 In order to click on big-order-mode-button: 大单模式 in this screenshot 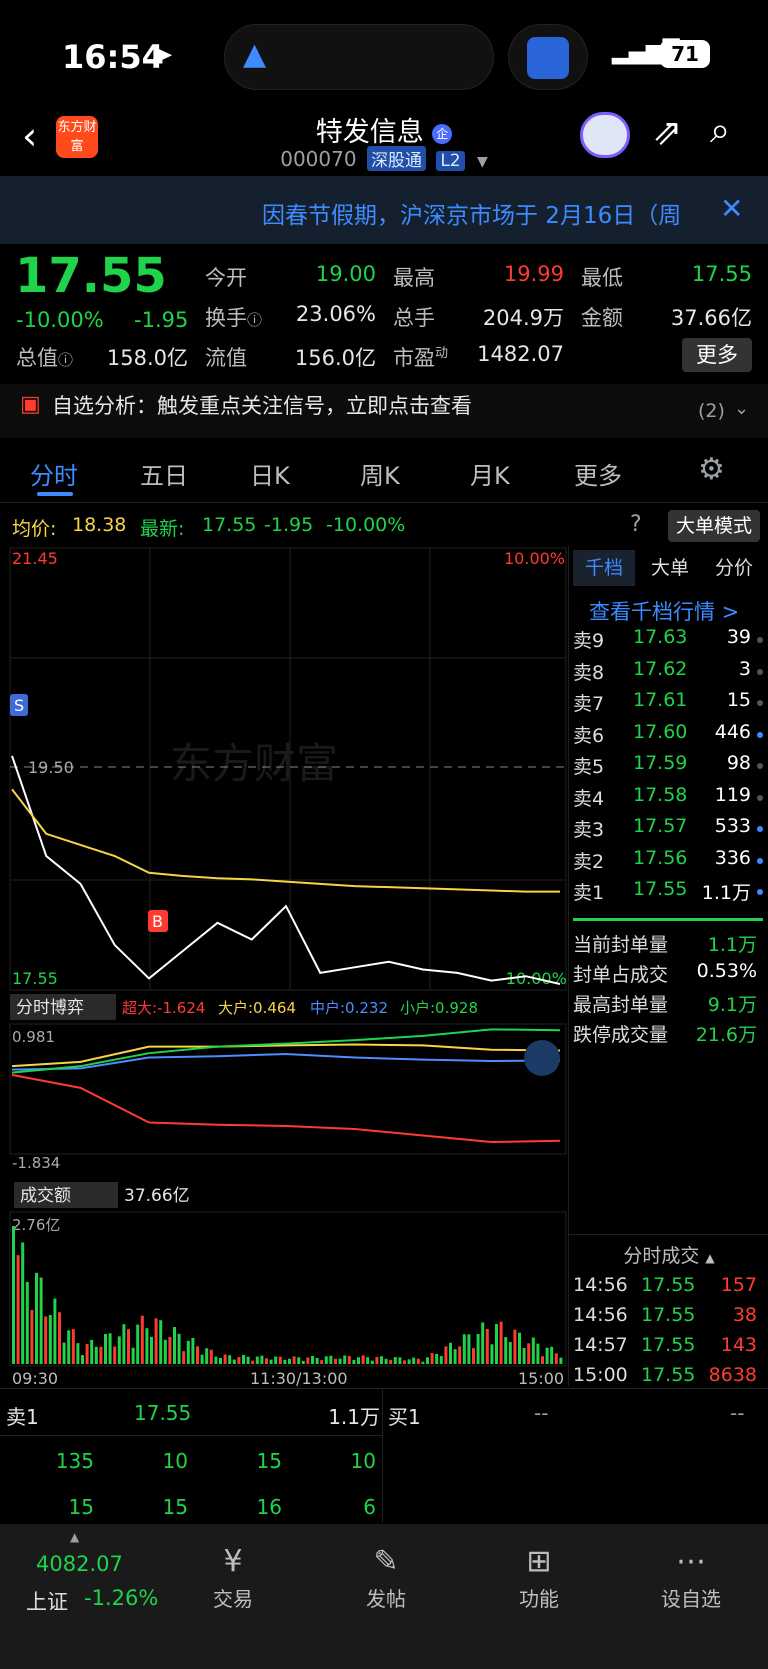, I will do `click(714, 526)`.